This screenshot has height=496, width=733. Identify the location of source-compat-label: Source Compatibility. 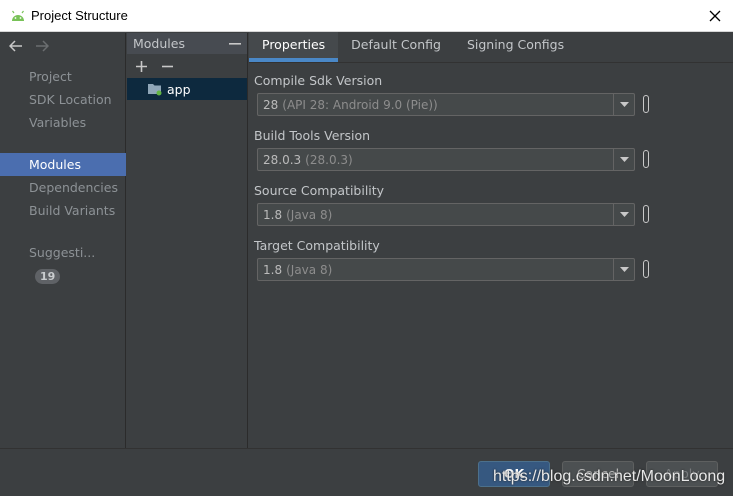
(319, 190).